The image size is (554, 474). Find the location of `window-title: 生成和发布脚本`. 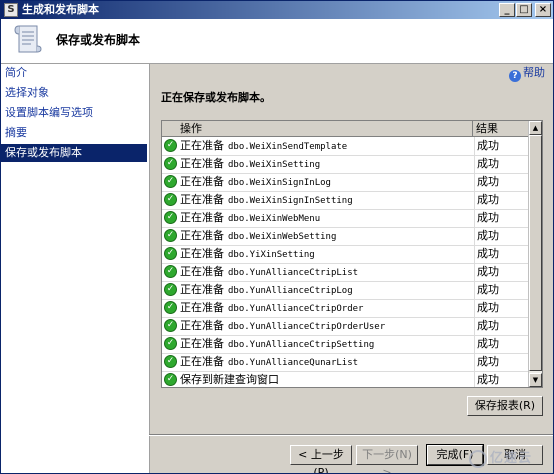

window-title: 生成和发布脚本 is located at coordinates (60, 9).